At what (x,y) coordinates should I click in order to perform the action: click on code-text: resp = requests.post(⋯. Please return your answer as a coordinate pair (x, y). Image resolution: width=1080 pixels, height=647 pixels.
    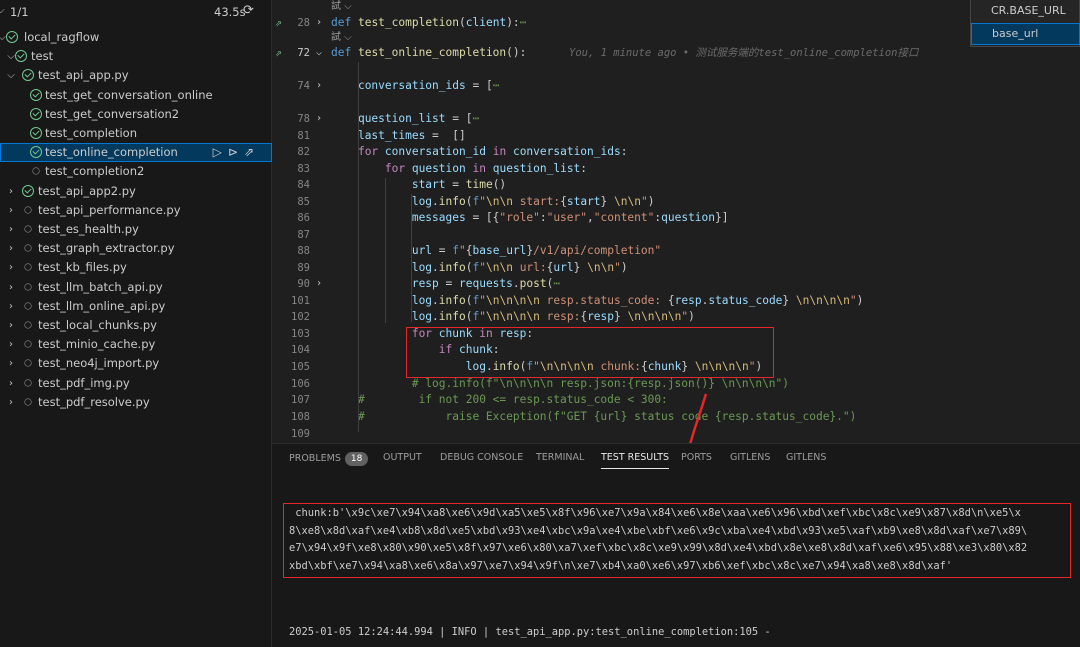
    Looking at the image, I should click on (486, 283).